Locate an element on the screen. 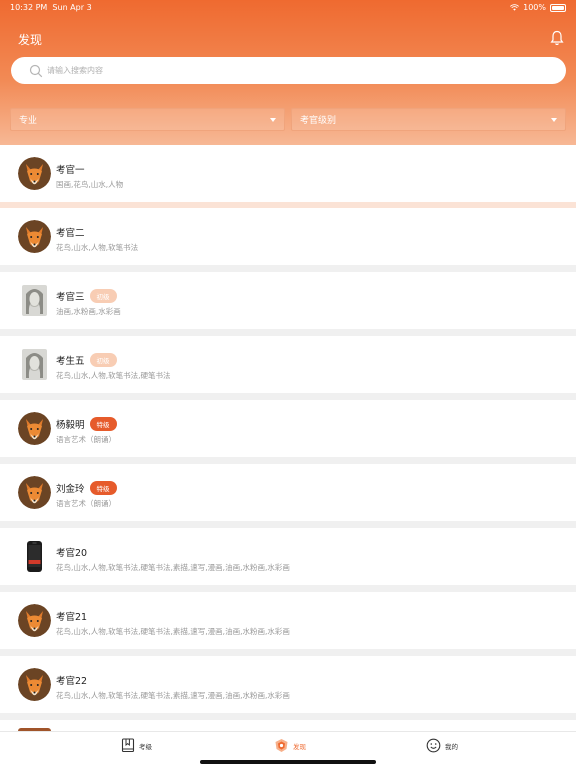 Image resolution: width=576 pixels, height=768 pixels. level-filter-dropdown: 考官级别 is located at coordinates (428, 119).